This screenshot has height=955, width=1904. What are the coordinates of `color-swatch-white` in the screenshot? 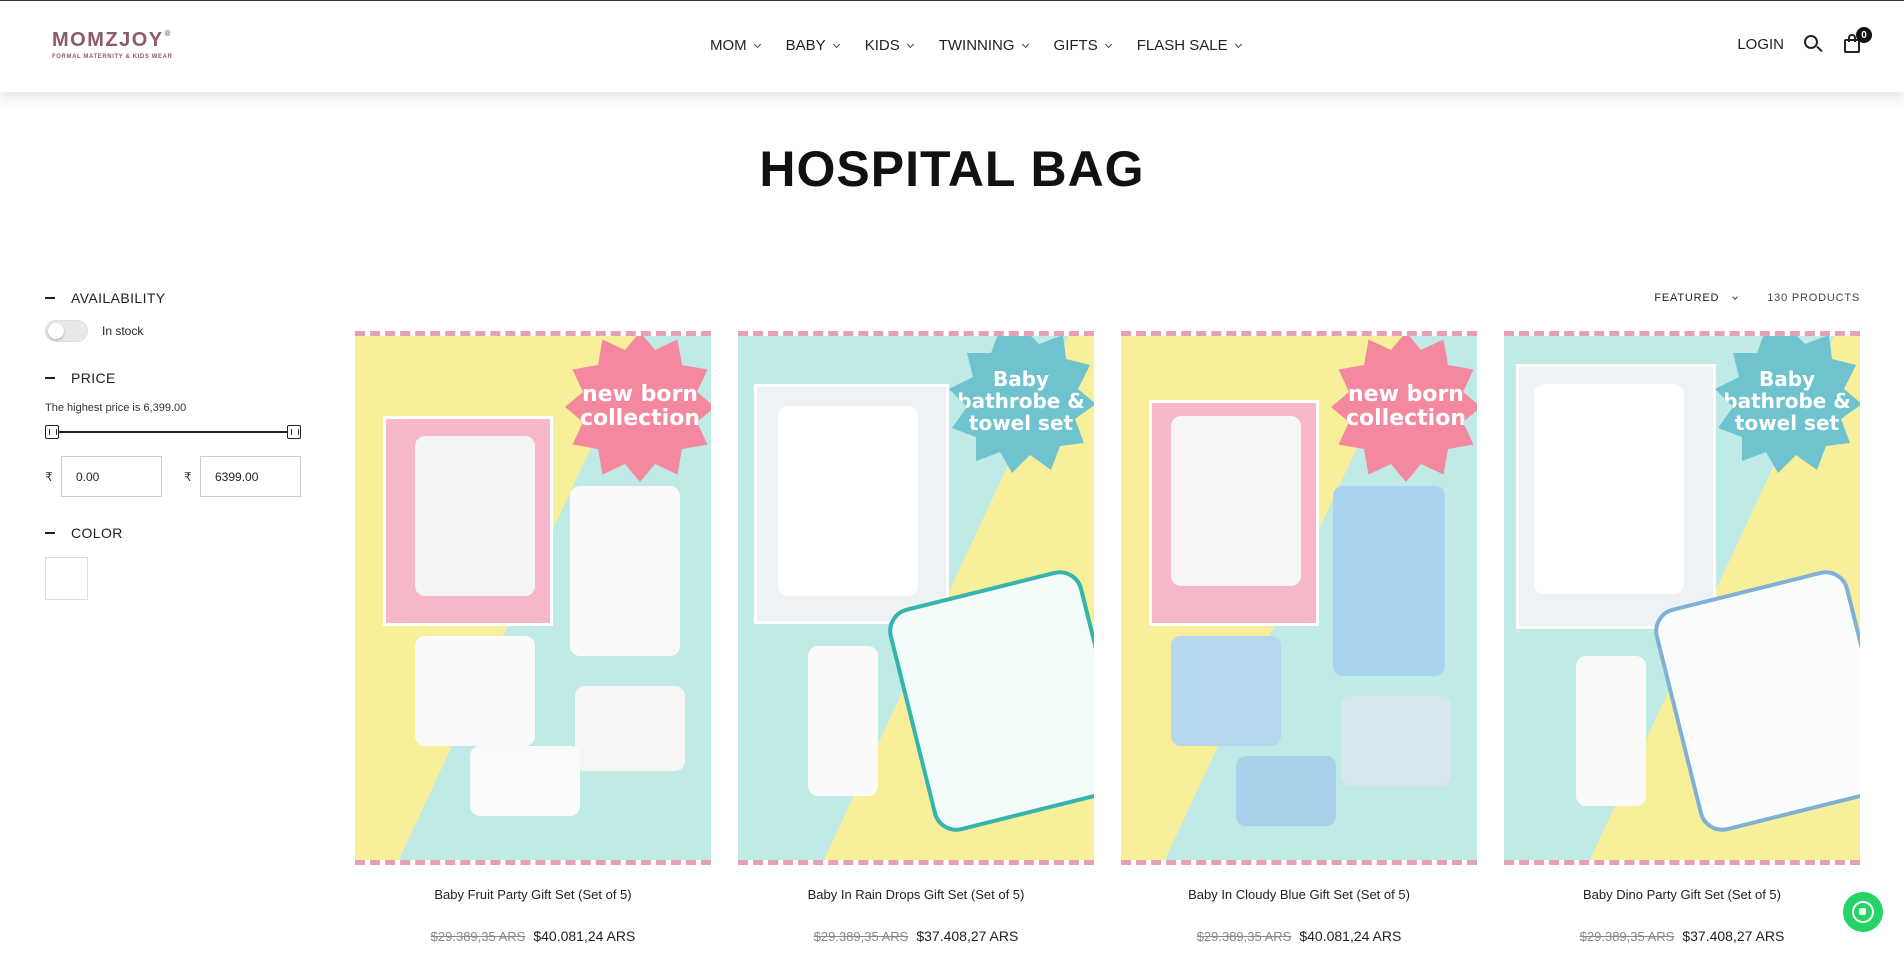 It's located at (66, 578).